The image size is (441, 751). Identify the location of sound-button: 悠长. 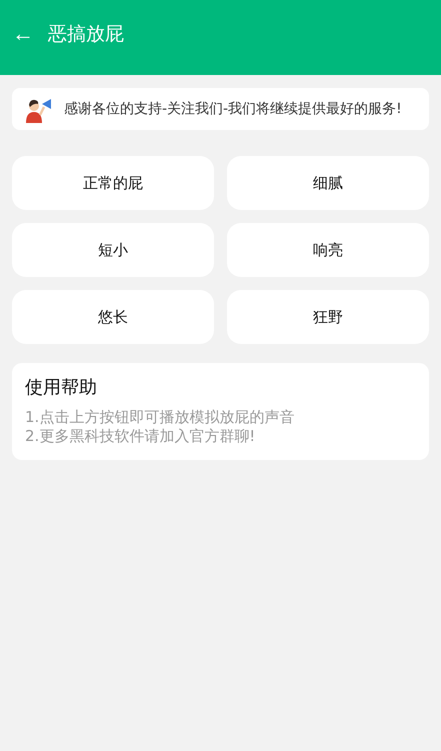
(113, 317).